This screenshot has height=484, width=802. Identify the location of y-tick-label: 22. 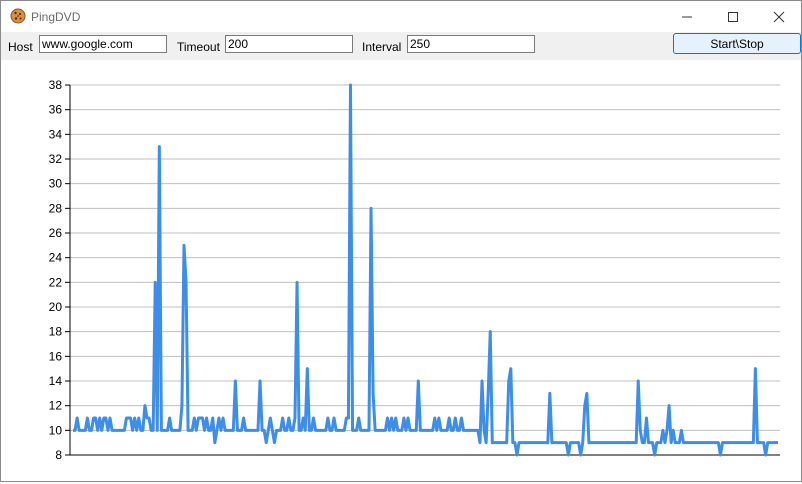
(56, 282).